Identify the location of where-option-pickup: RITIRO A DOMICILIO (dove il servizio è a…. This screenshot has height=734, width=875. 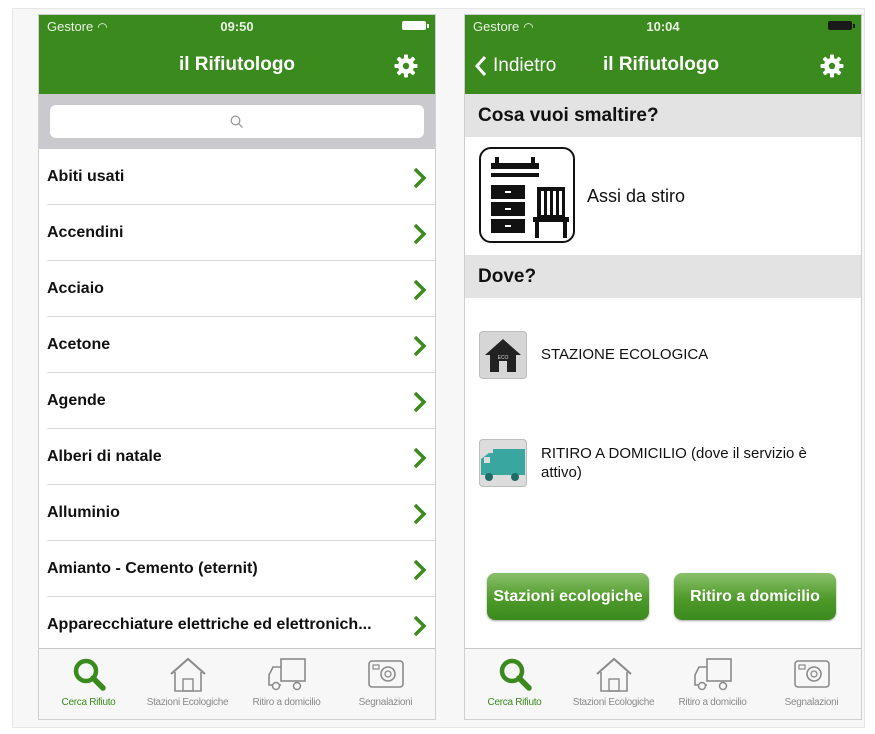
(663, 463).